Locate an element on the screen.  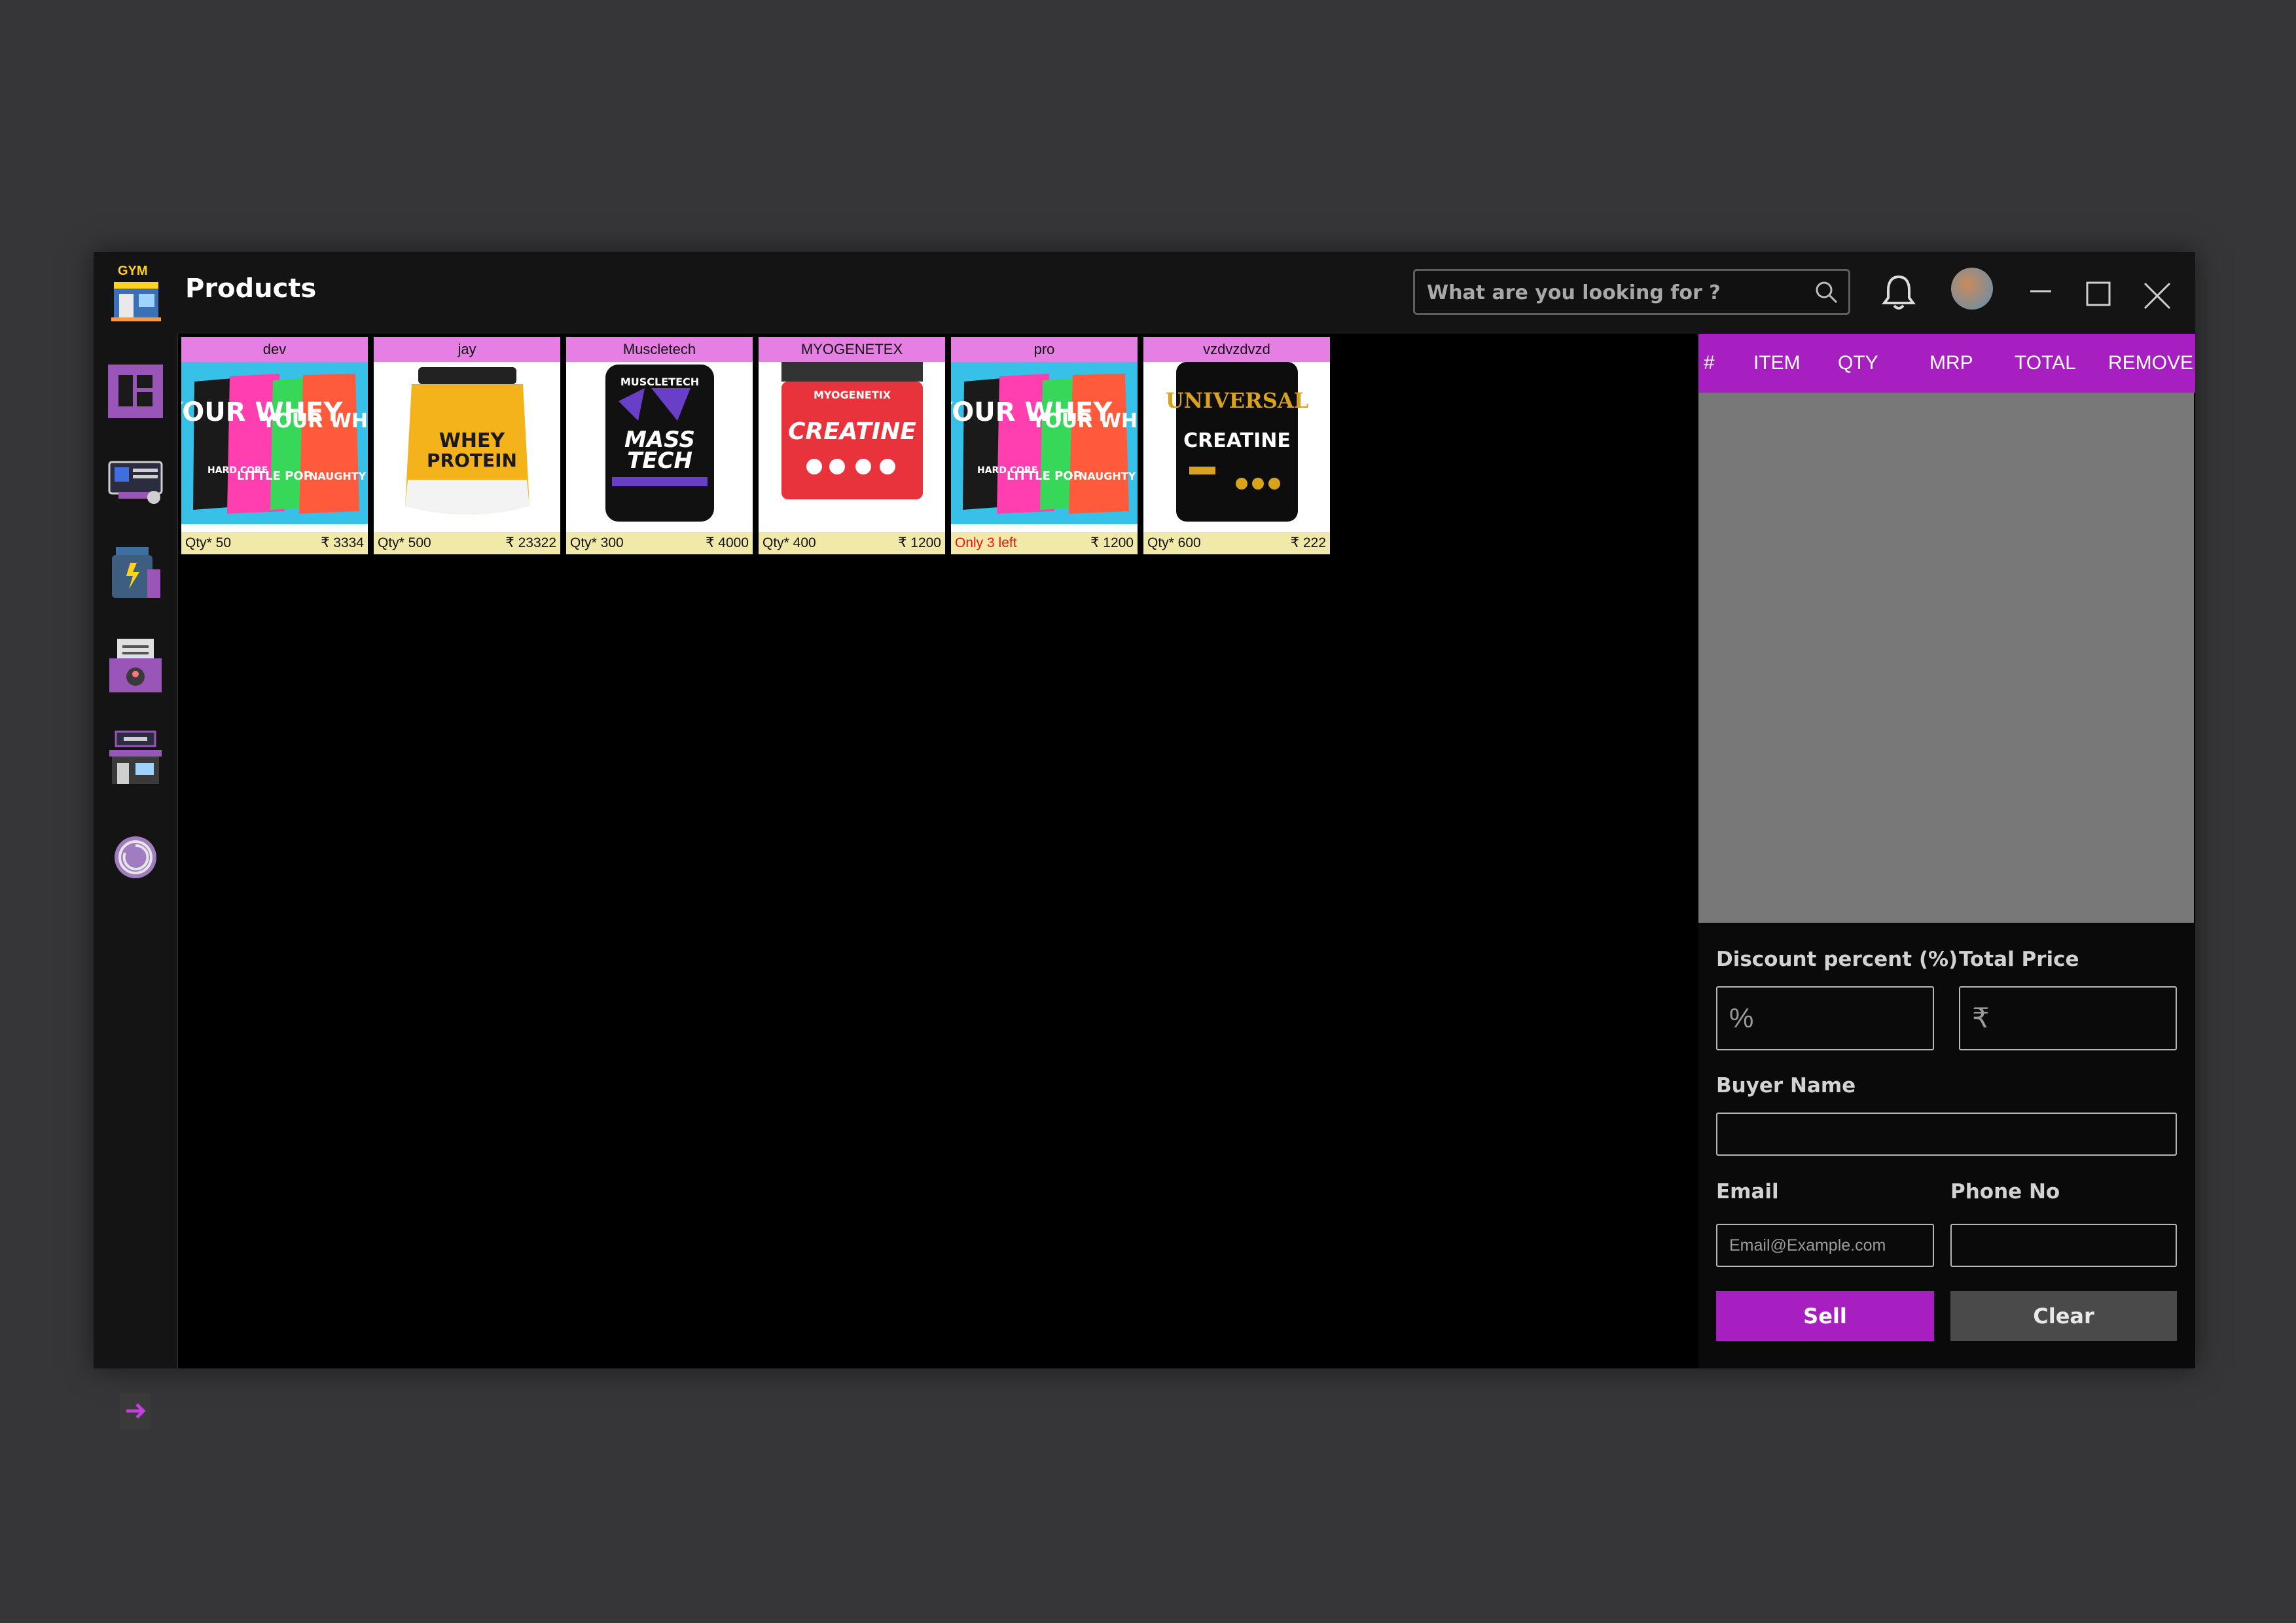
buyer-name-input is located at coordinates (1946, 1134).